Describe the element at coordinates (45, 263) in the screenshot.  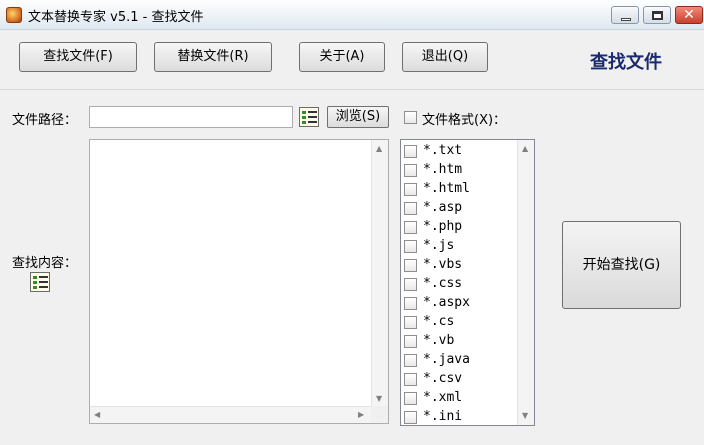
I see `search-content-label: 查找内容：` at that location.